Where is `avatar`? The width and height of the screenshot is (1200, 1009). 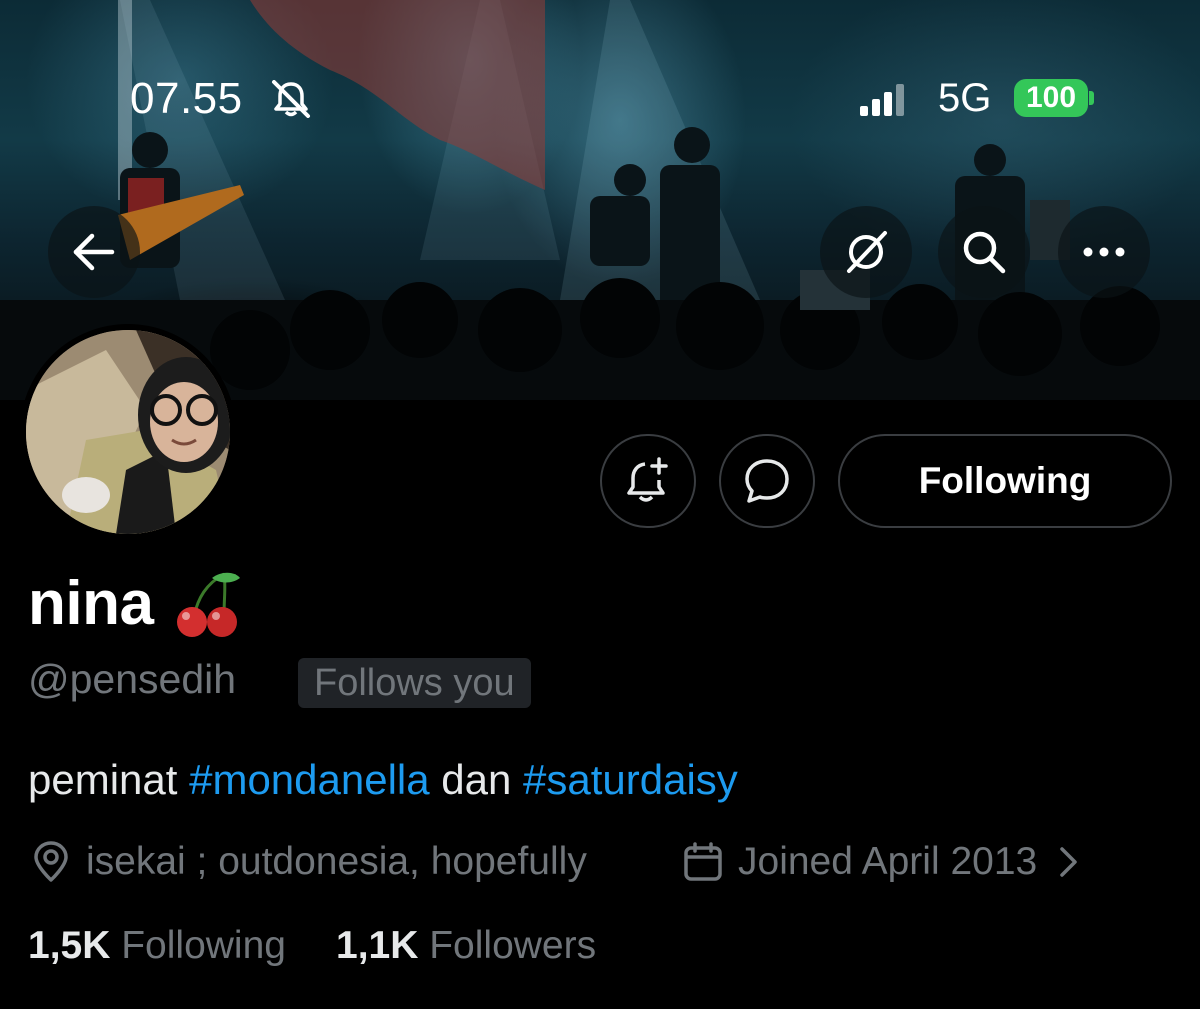
avatar is located at coordinates (128, 432).